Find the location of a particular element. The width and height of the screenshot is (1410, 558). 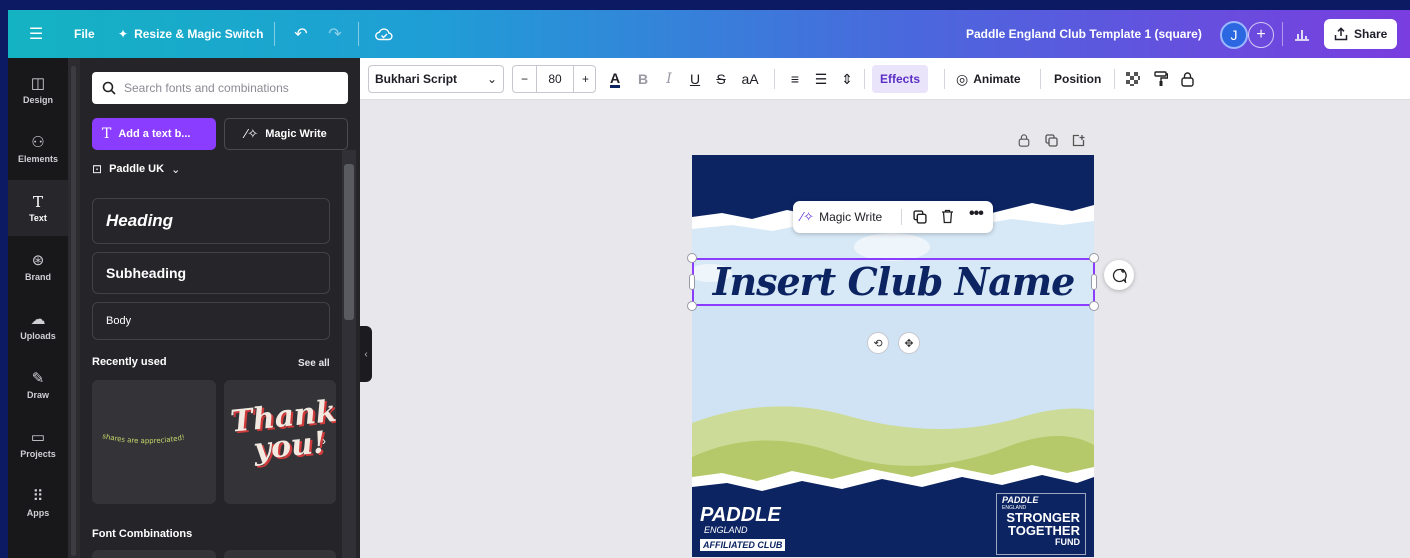

hamburger-menu-icon: ☰ is located at coordinates (36, 34).